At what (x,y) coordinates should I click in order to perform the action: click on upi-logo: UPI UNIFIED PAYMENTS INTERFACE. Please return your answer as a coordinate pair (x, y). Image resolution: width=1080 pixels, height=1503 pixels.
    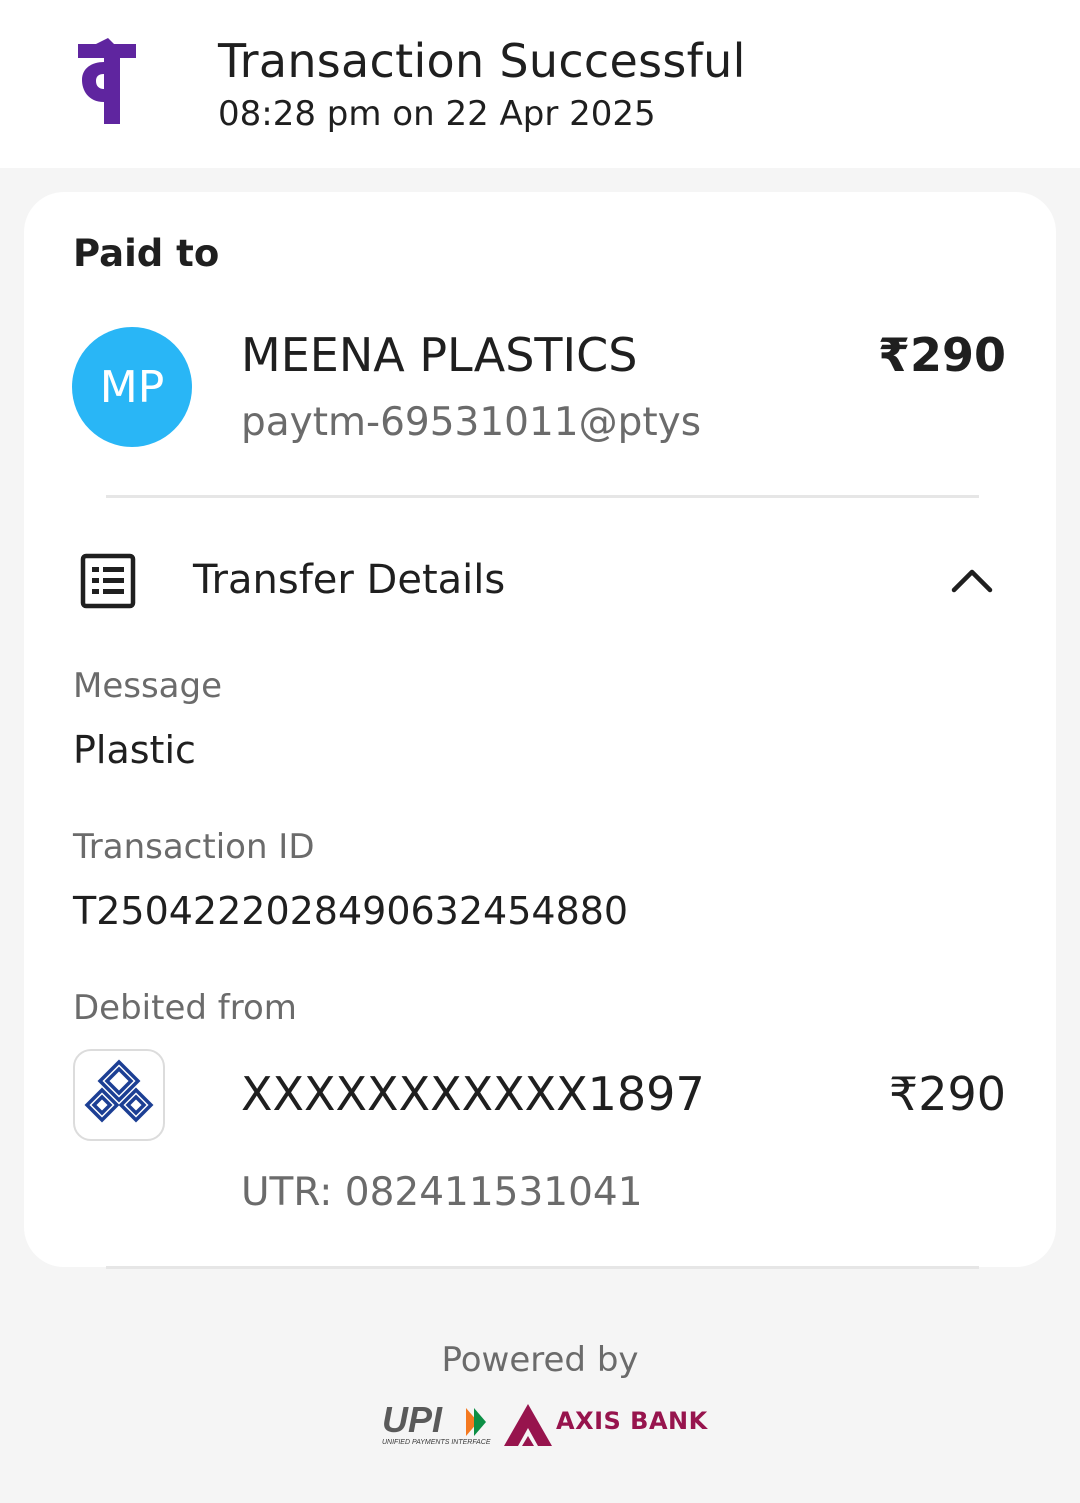
    Looking at the image, I should click on (436, 1423).